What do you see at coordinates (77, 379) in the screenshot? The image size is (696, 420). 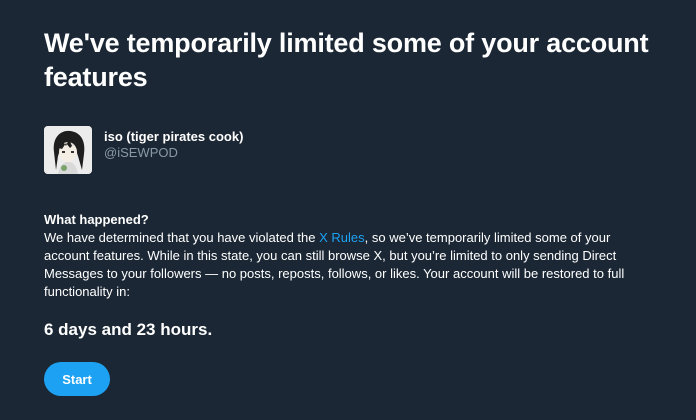 I see `start-button: Start` at bounding box center [77, 379].